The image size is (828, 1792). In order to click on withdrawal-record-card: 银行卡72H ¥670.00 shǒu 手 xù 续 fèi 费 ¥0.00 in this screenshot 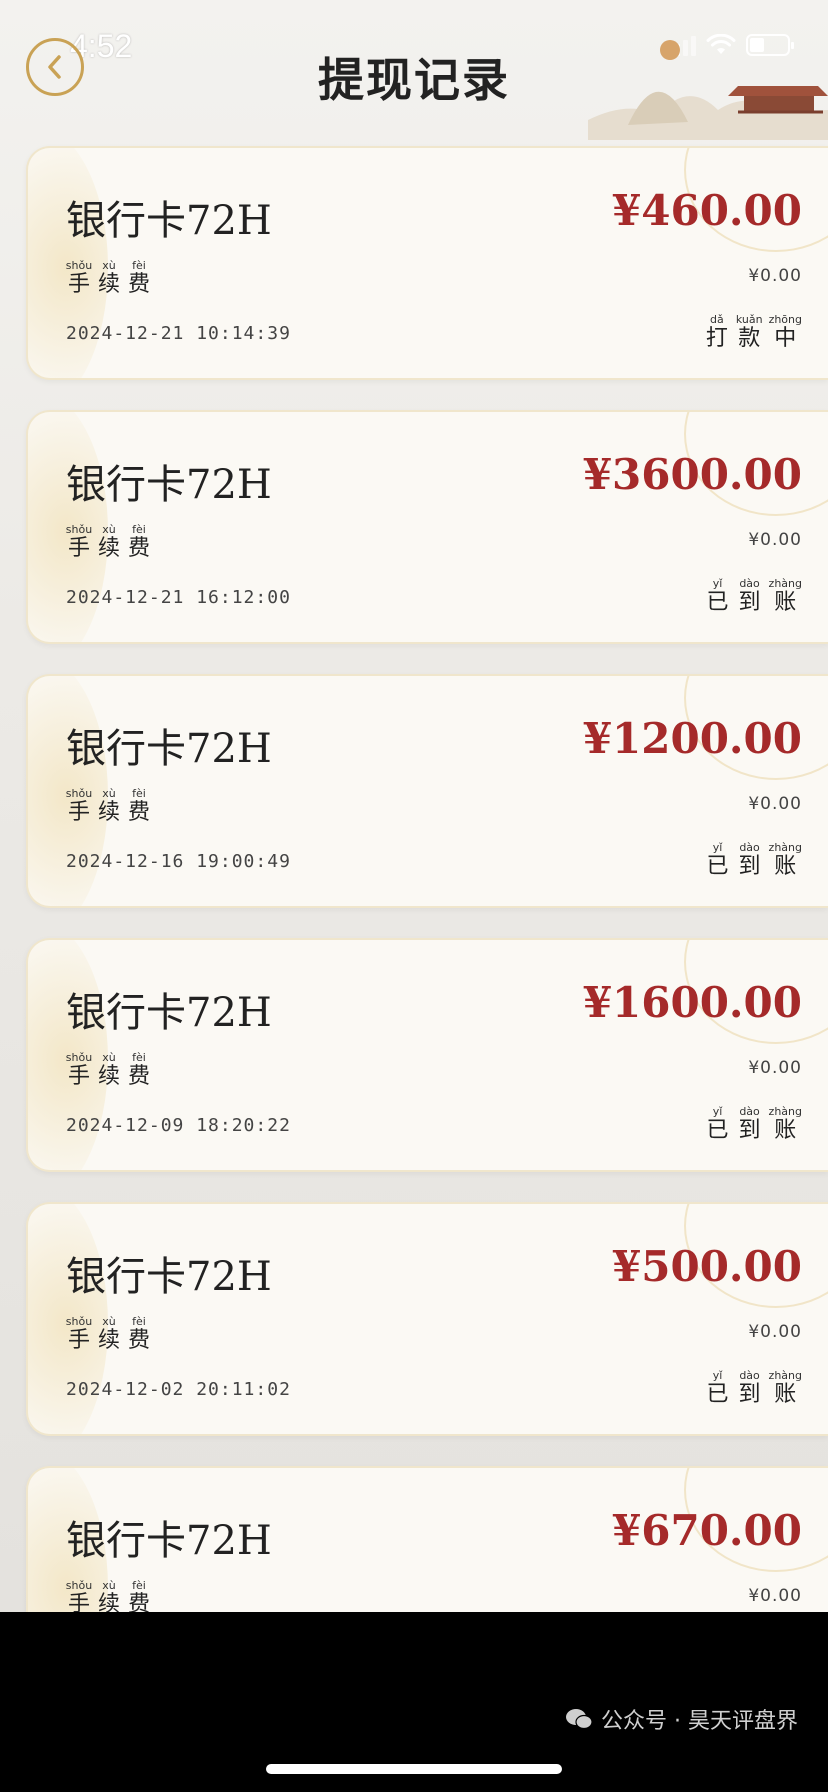, I will do `click(427, 1539)`.